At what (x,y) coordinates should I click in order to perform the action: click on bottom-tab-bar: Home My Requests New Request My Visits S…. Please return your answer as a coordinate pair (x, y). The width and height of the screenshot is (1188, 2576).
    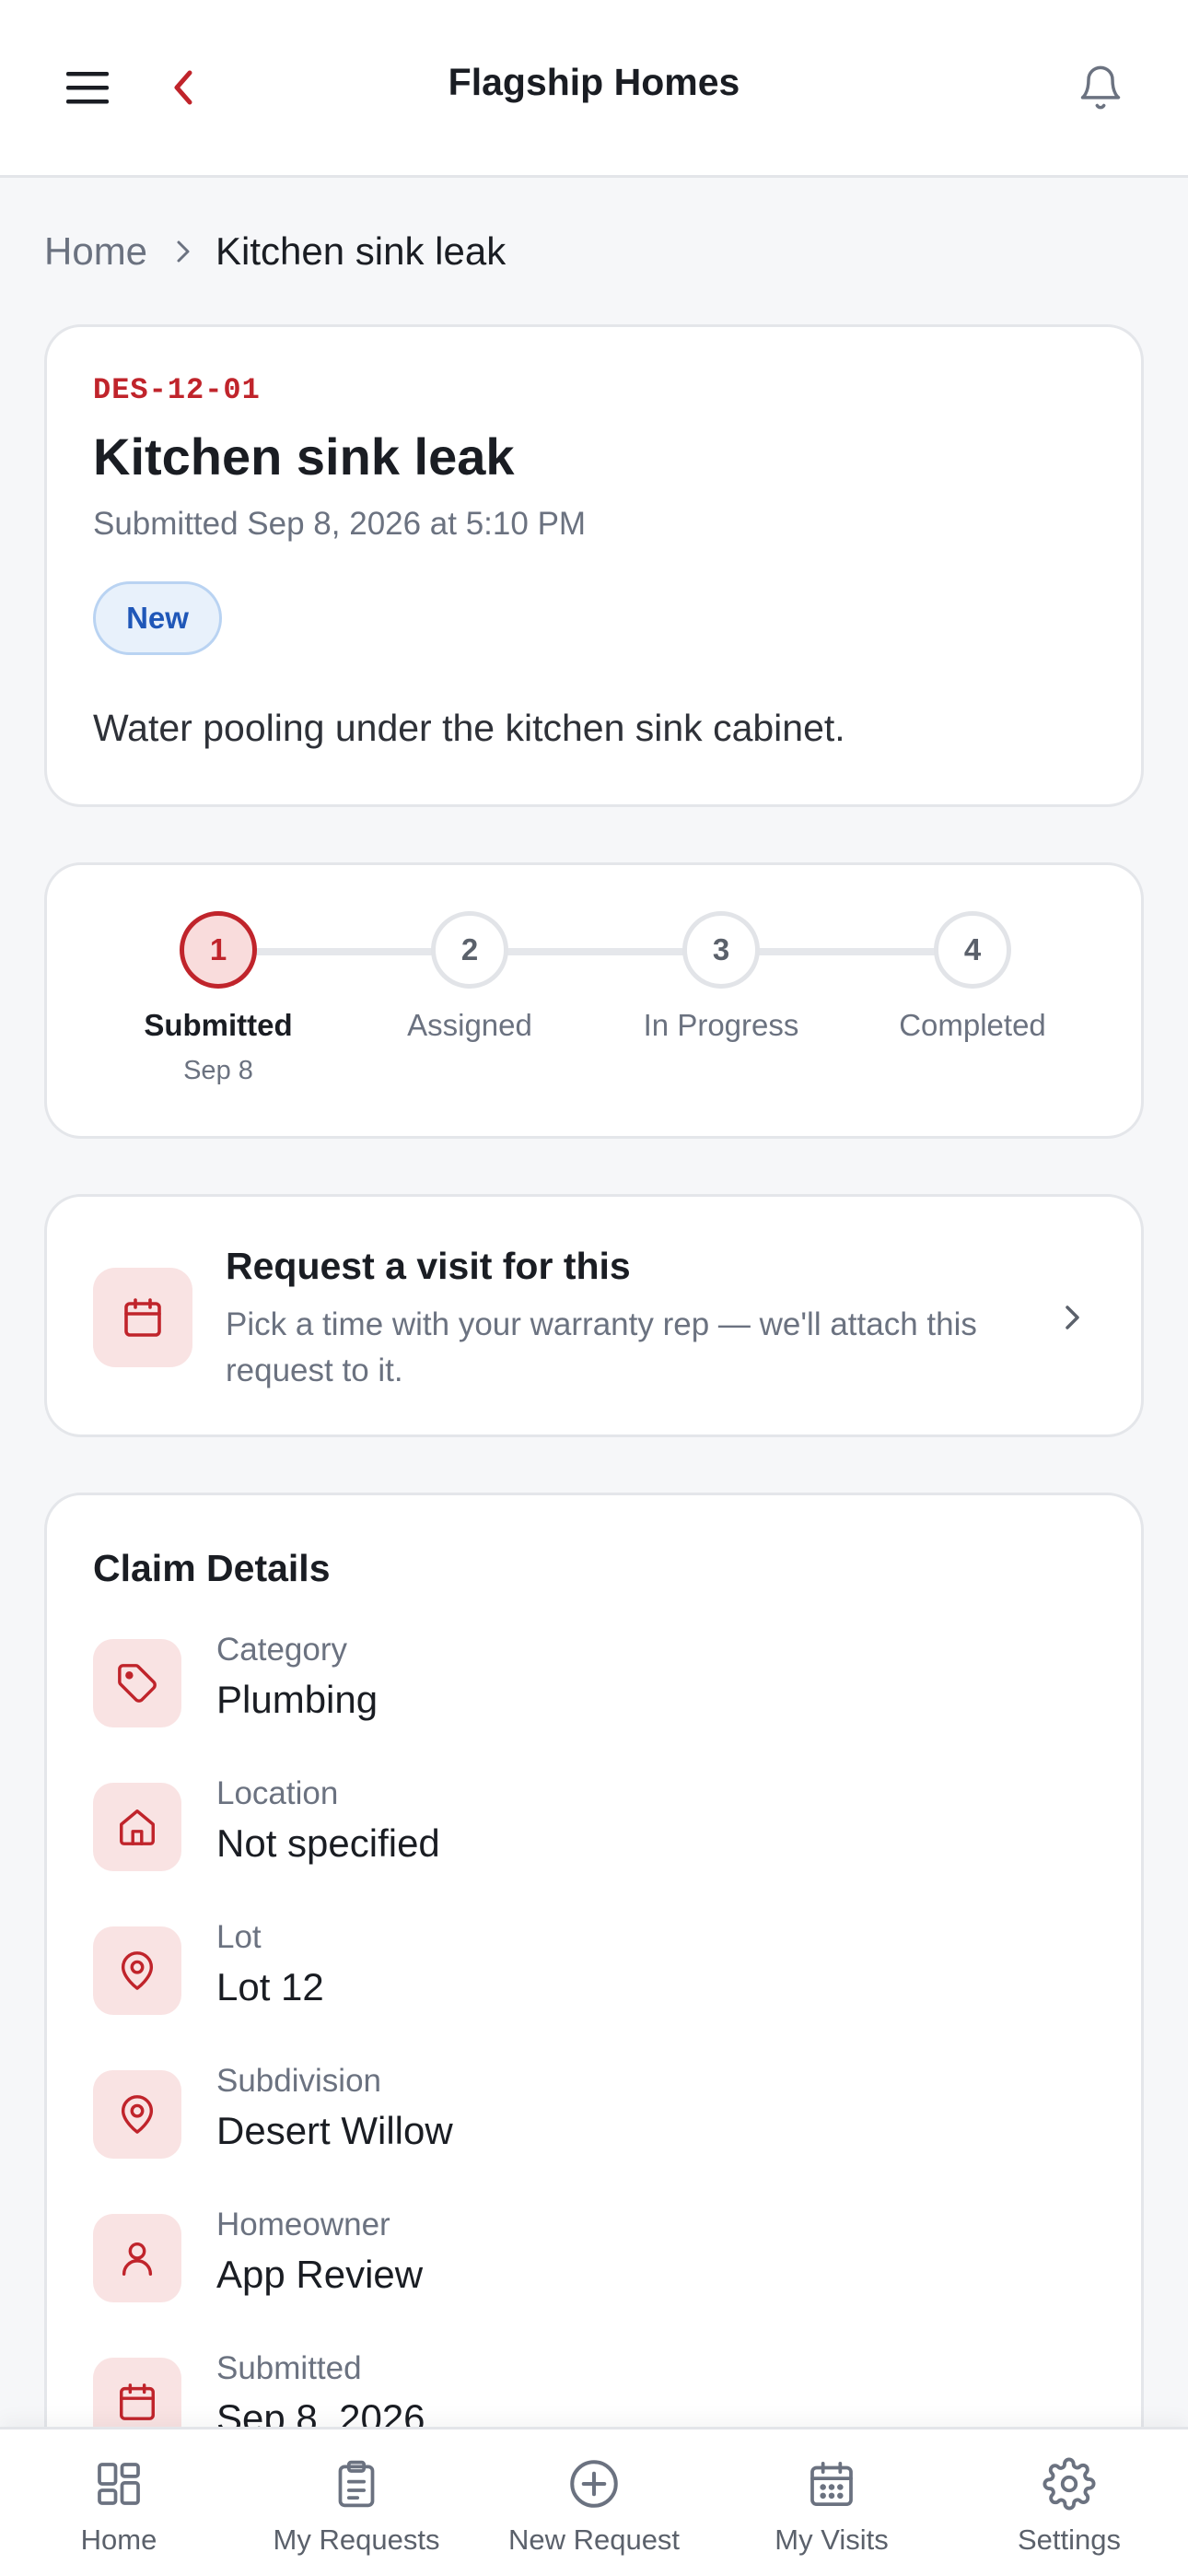
    Looking at the image, I should click on (594, 2501).